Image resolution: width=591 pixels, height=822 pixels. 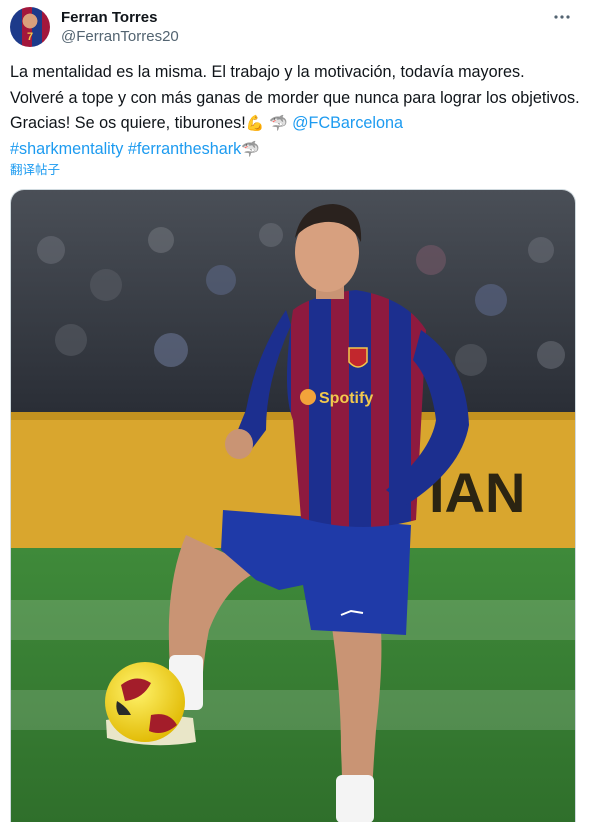 I want to click on mention-link: @FCBarcelona, so click(x=347, y=123).